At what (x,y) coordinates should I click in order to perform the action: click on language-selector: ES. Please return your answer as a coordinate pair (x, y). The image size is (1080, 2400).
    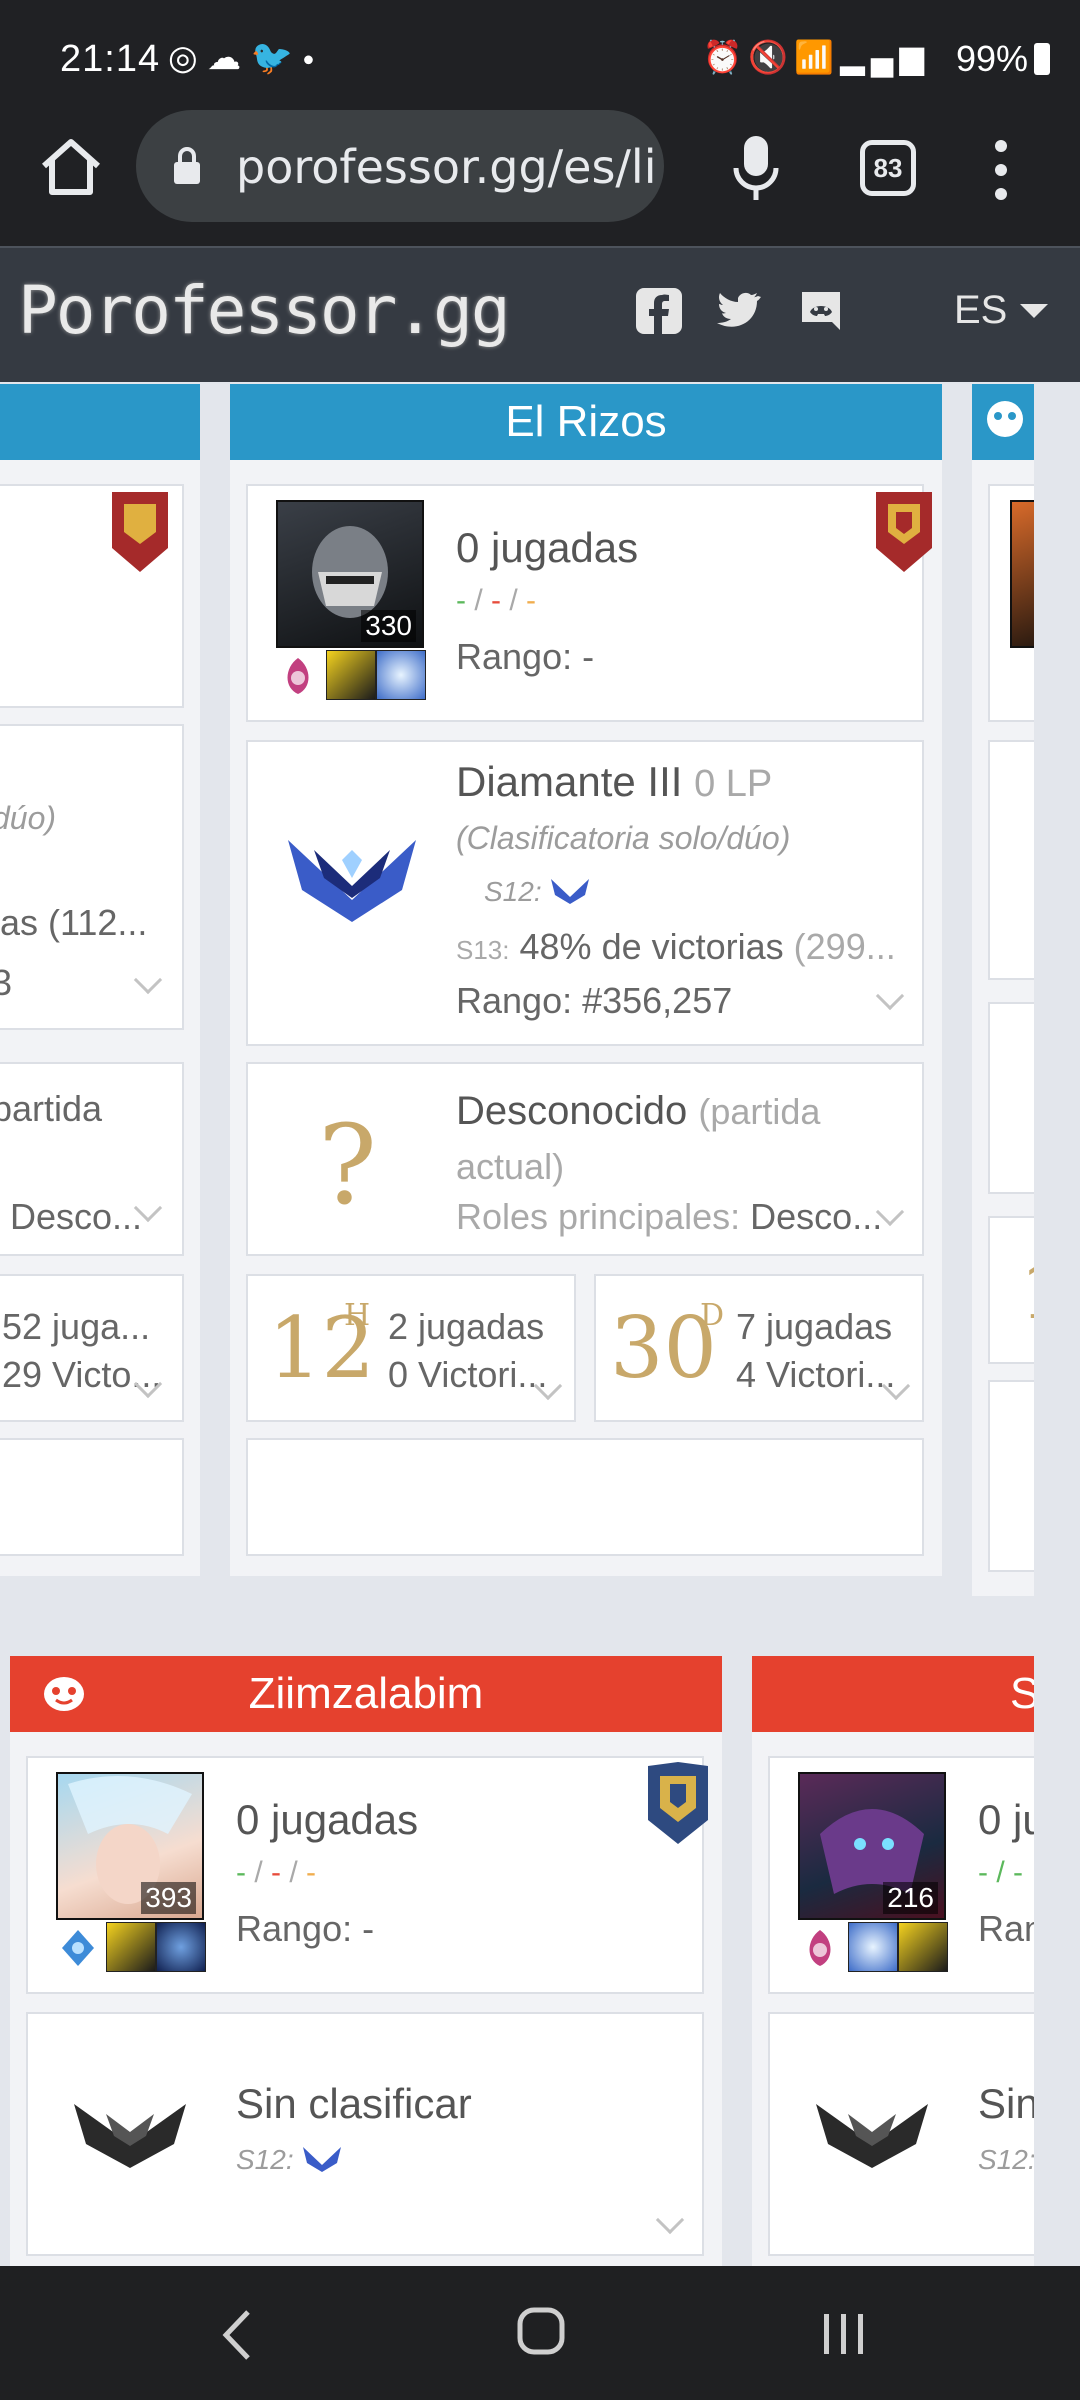
    Looking at the image, I should click on (980, 310).